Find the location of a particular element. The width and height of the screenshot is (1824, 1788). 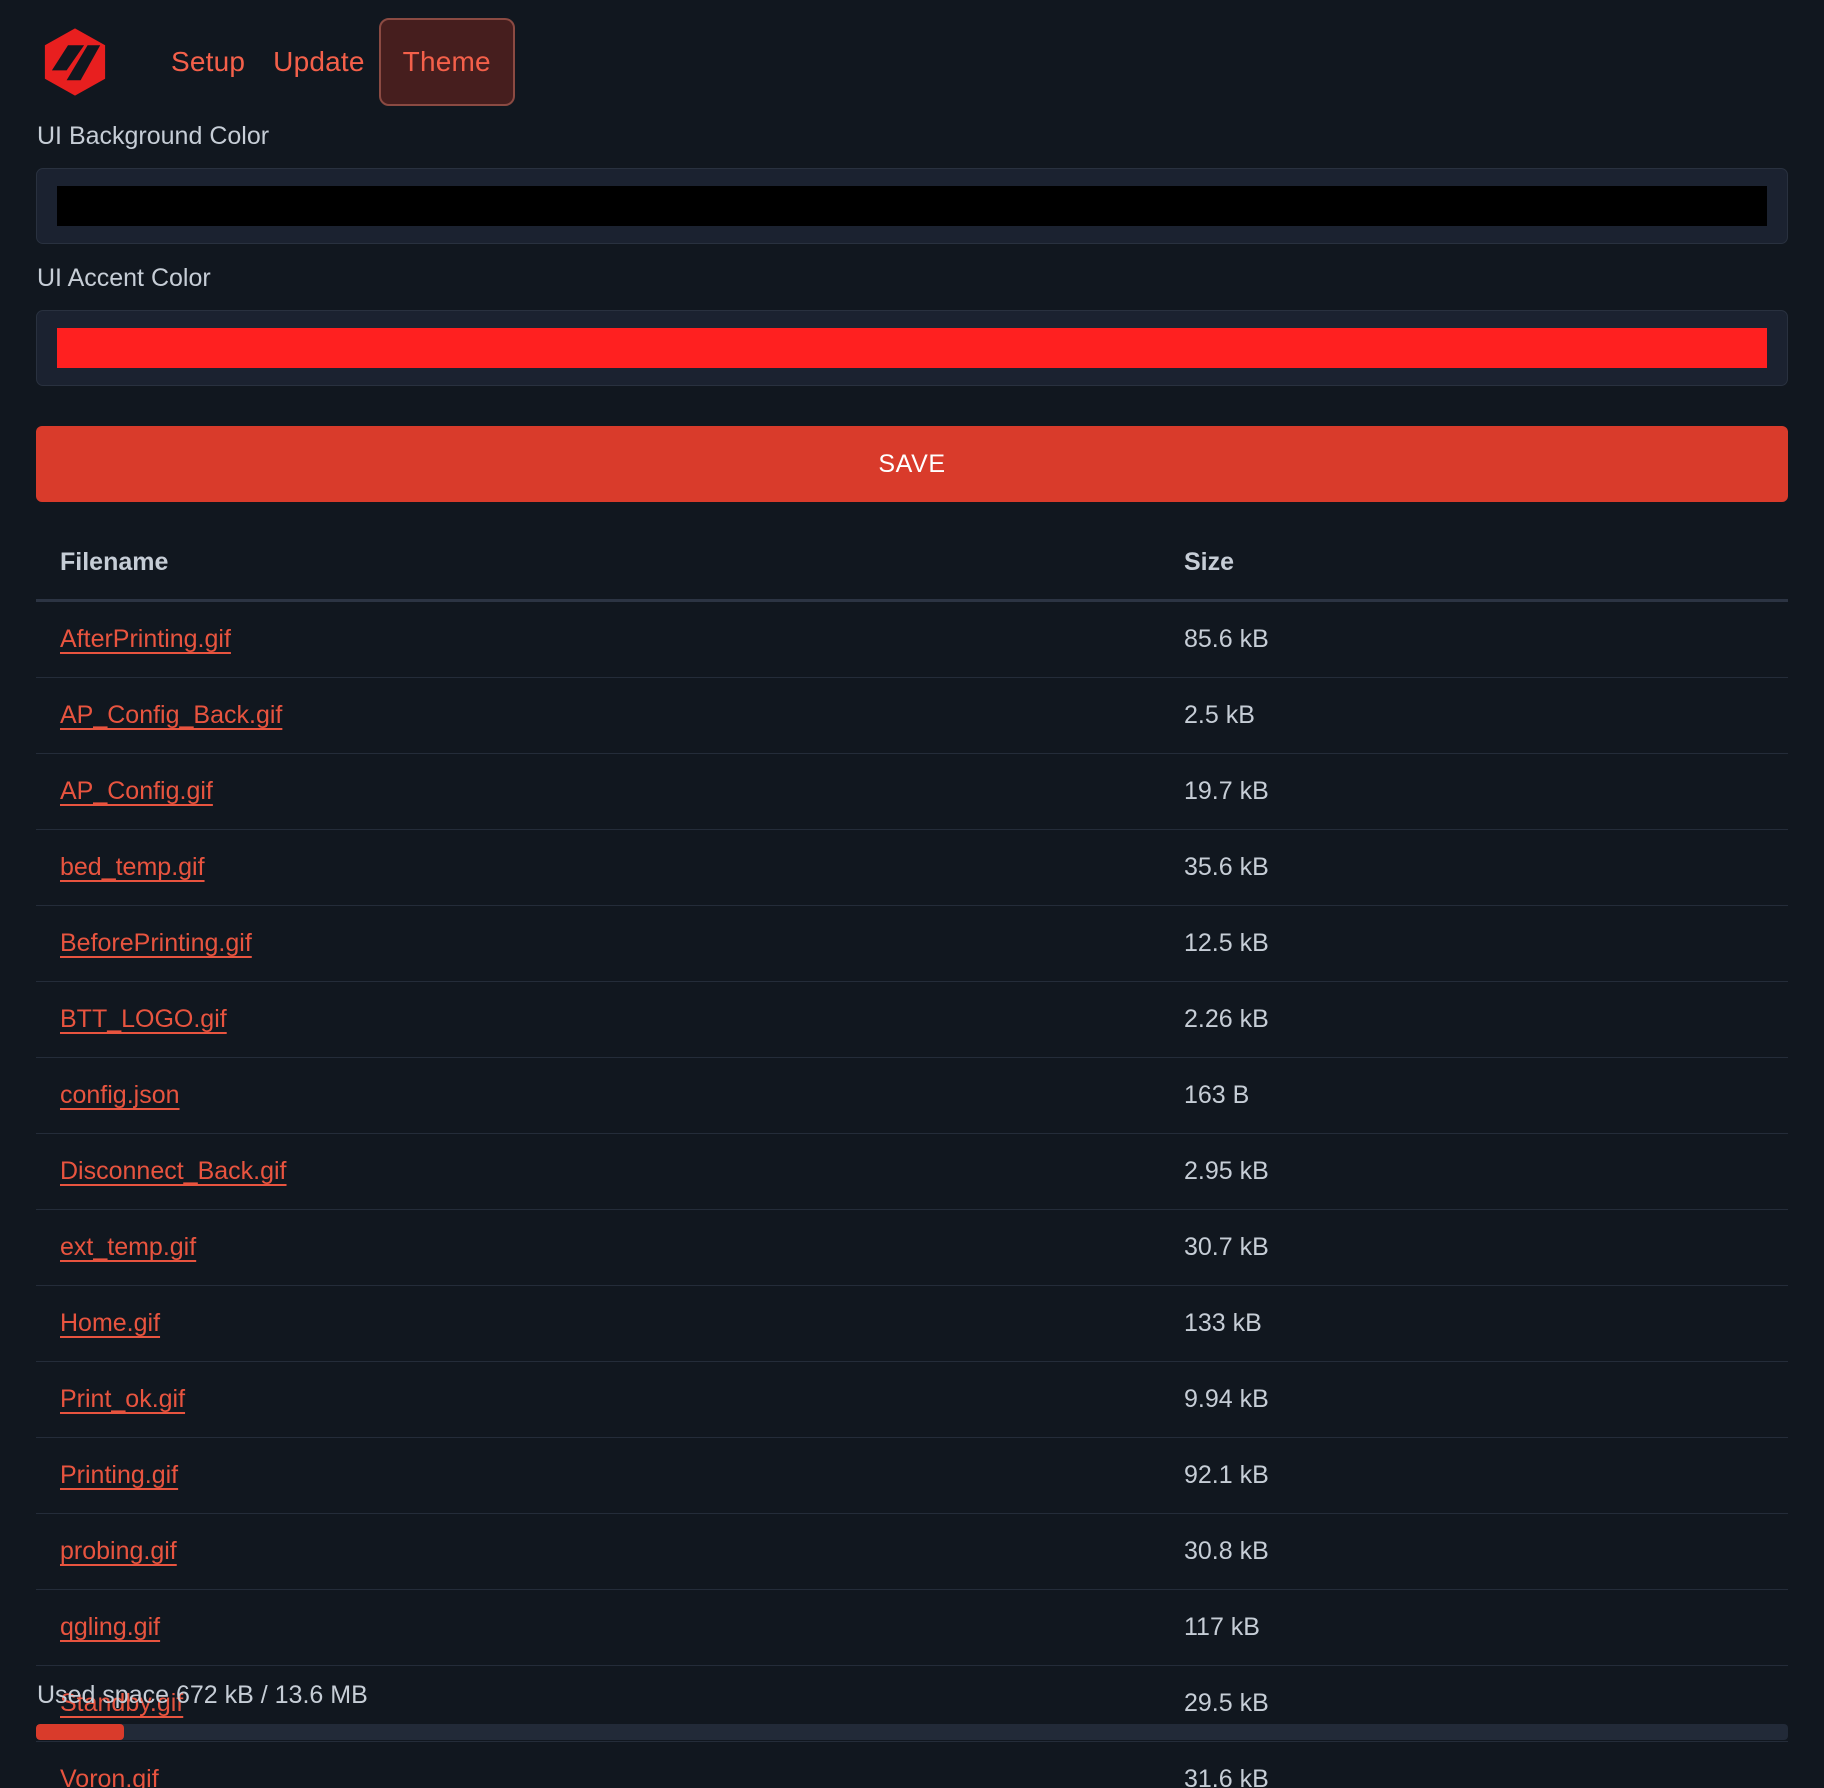

file-name-cell: probing.gif is located at coordinates (602, 1551).